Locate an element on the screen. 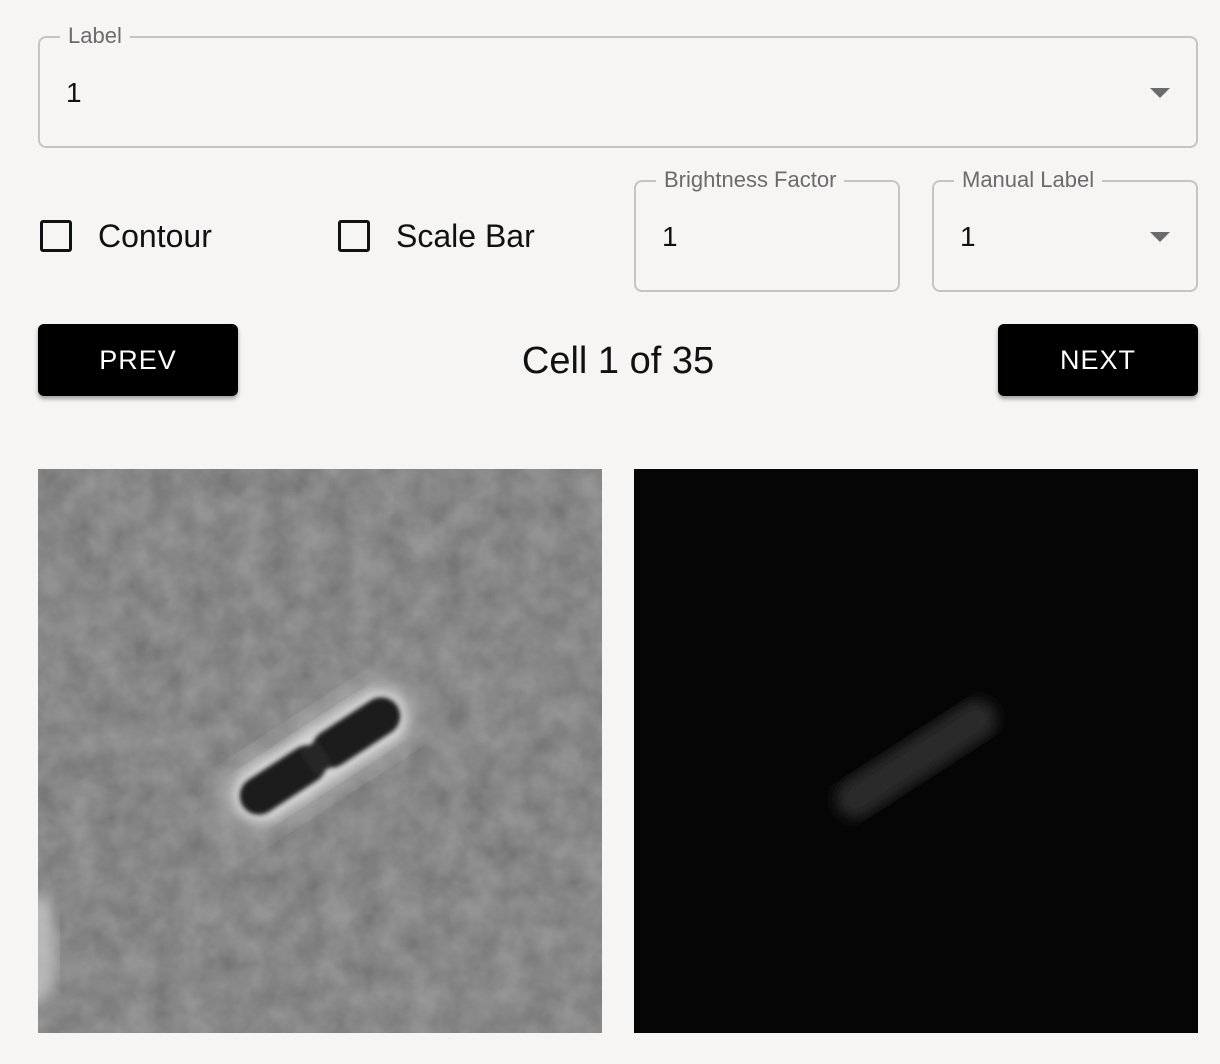 Image resolution: width=1220 pixels, height=1064 pixels. manual-label-select: Manual Label 1 is located at coordinates (1065, 229).